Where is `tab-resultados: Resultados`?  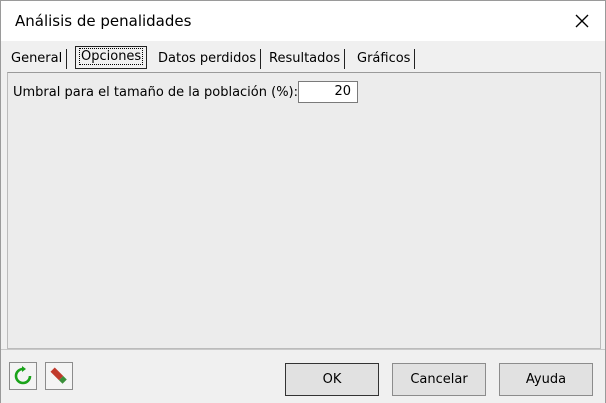 tab-resultados: Resultados is located at coordinates (305, 59).